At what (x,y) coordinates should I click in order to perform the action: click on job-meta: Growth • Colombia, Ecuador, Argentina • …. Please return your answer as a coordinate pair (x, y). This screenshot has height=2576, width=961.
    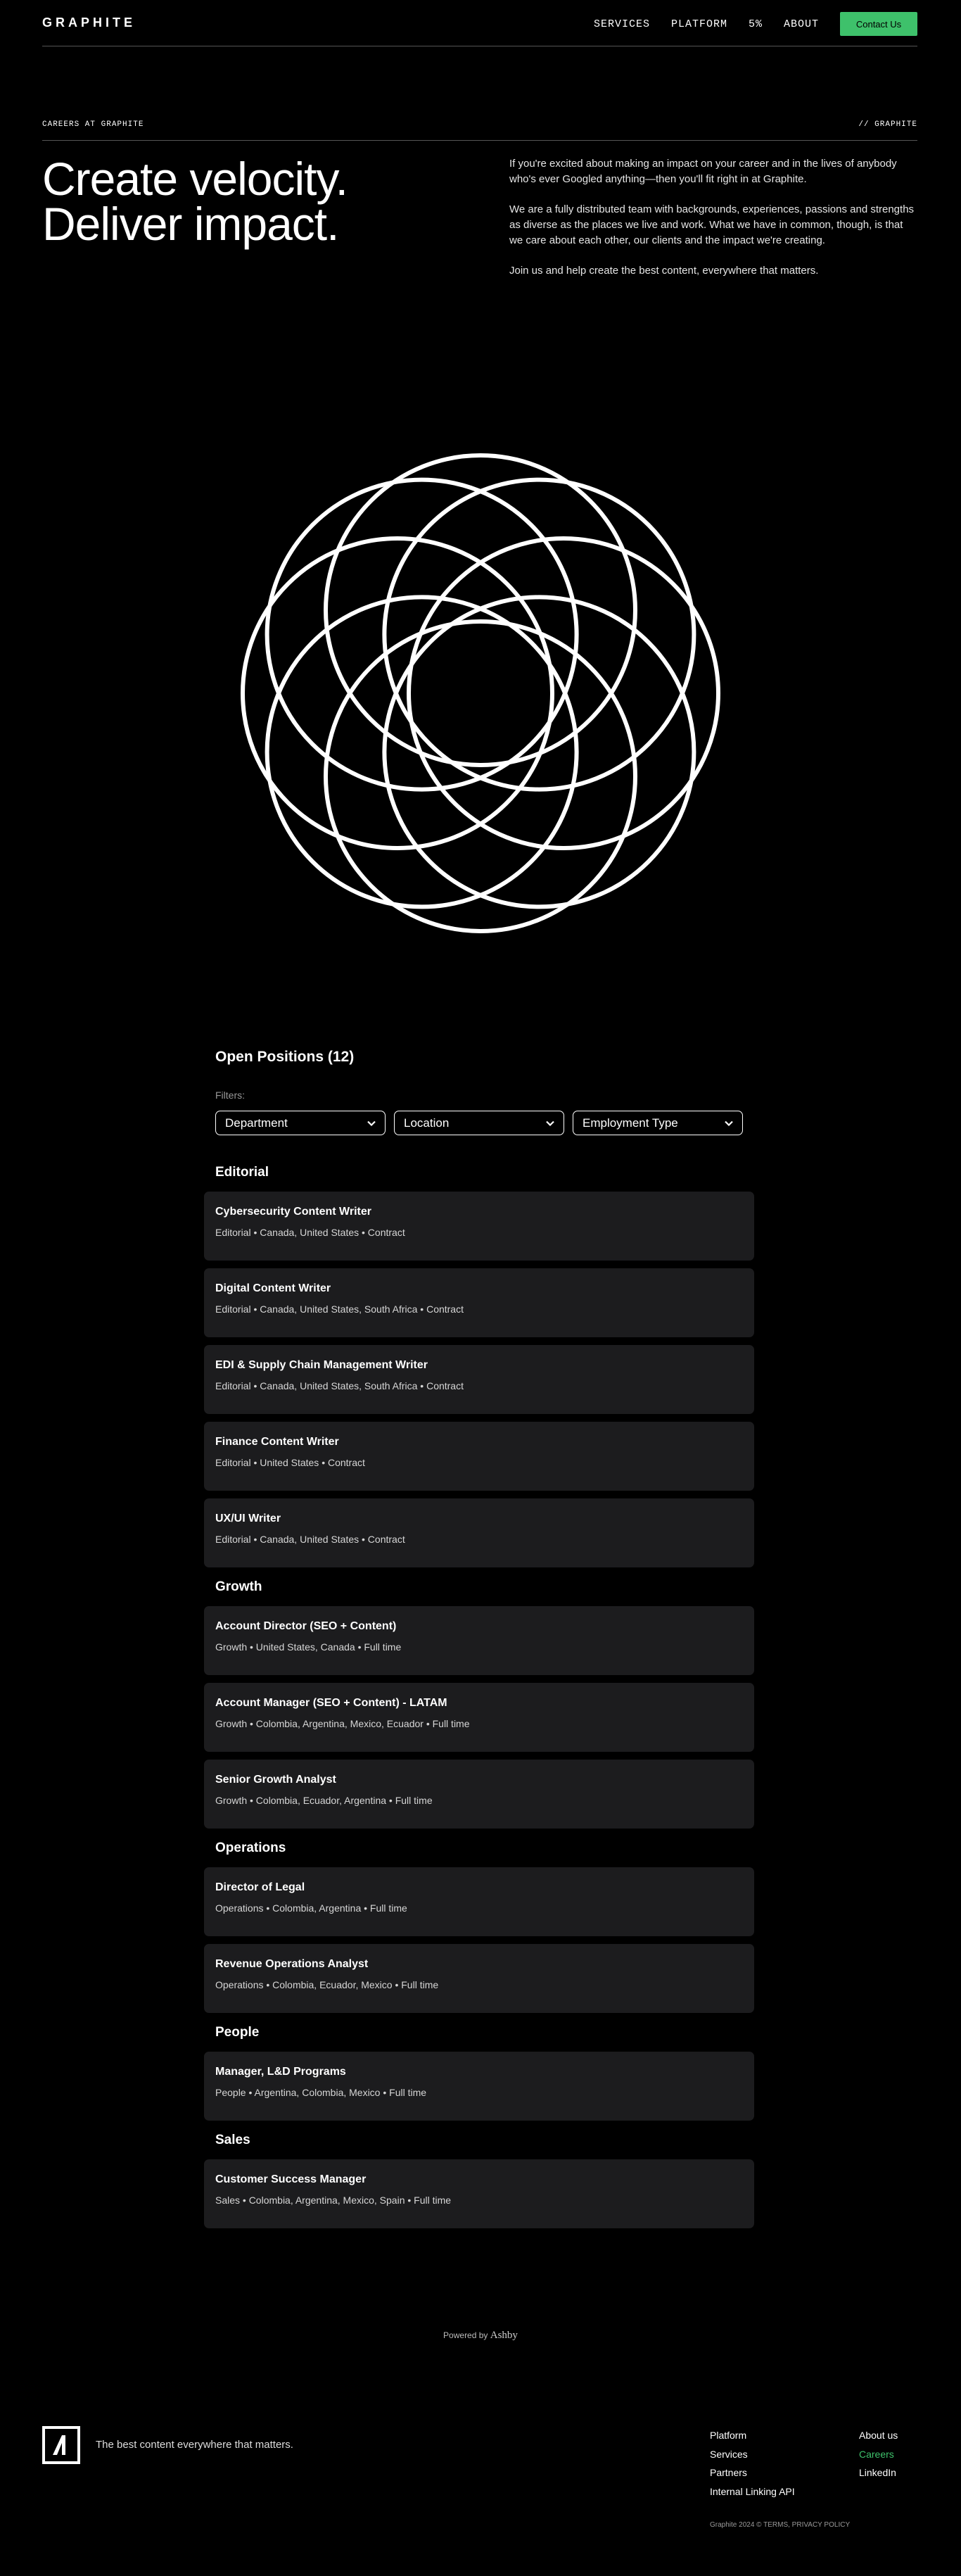
    Looking at the image, I should click on (324, 1800).